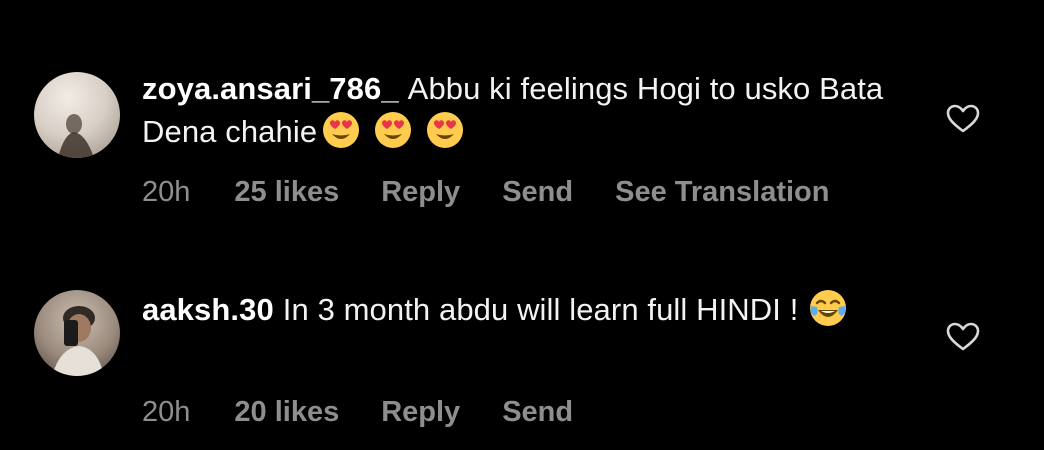 The image size is (1044, 450). I want to click on comment-likes-count: 25 likes, so click(286, 192).